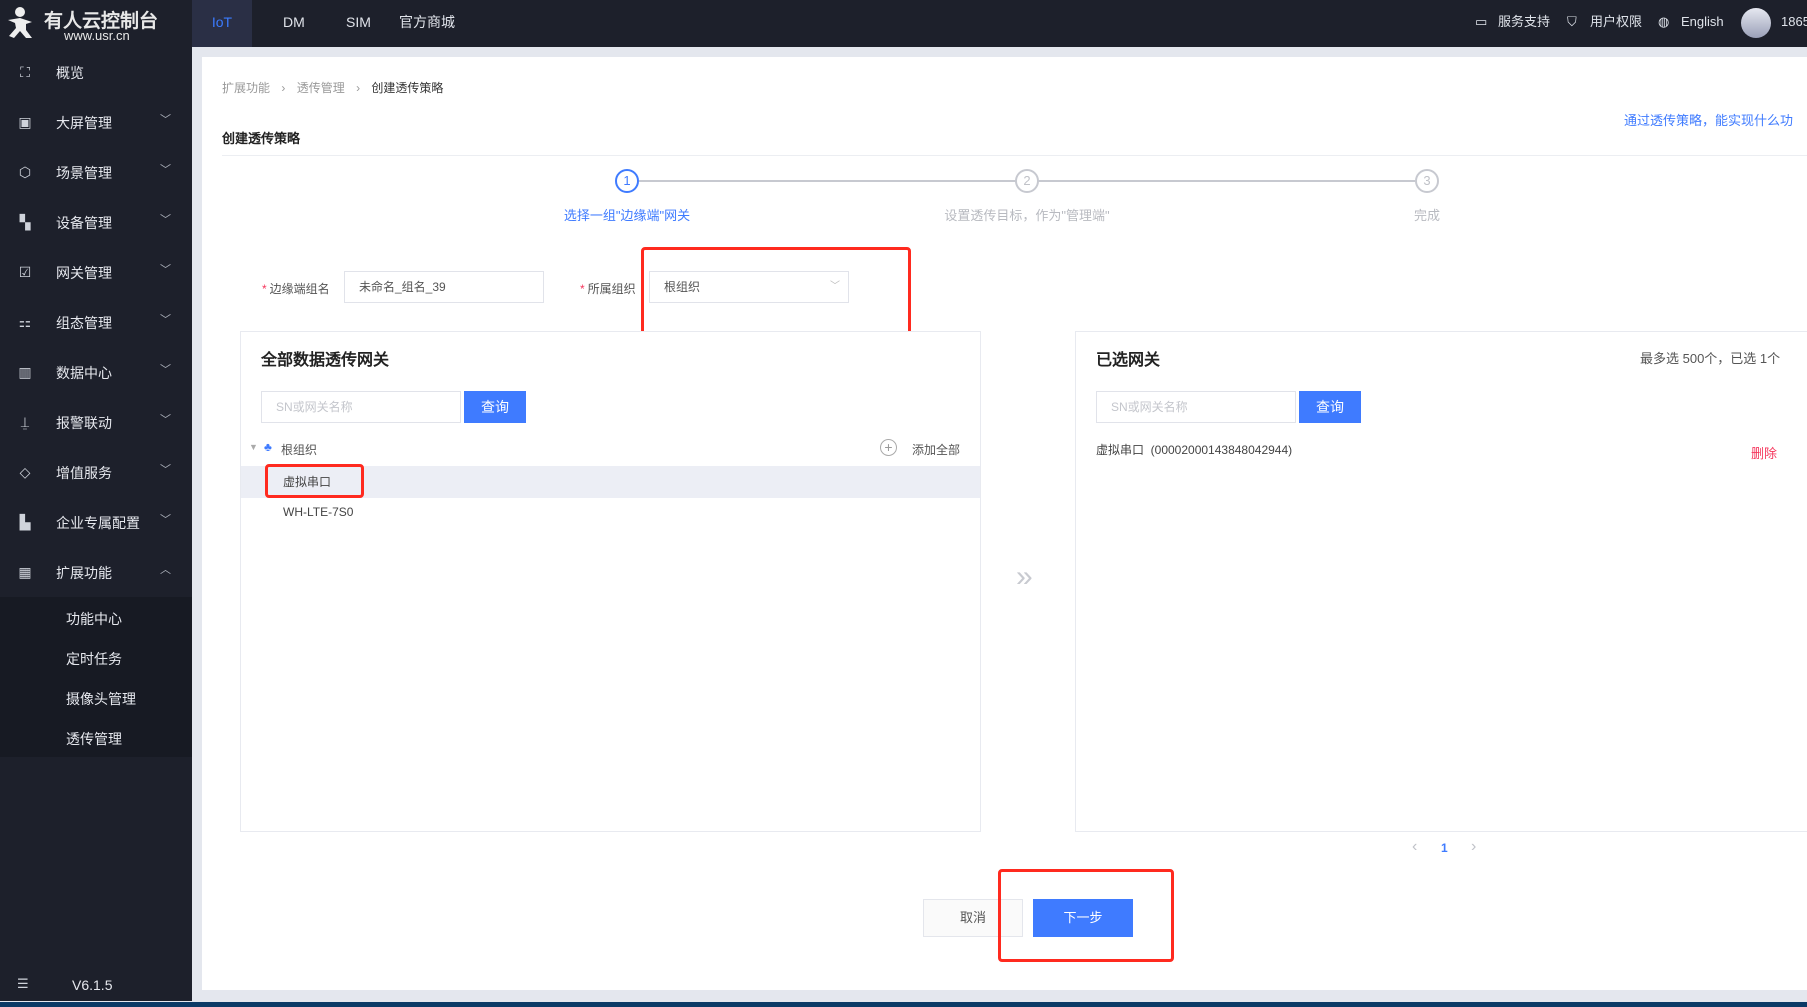 The image size is (1807, 1007). I want to click on sidebar-item-value-added: ◇ 增值服务 ﹀, so click(96, 472).